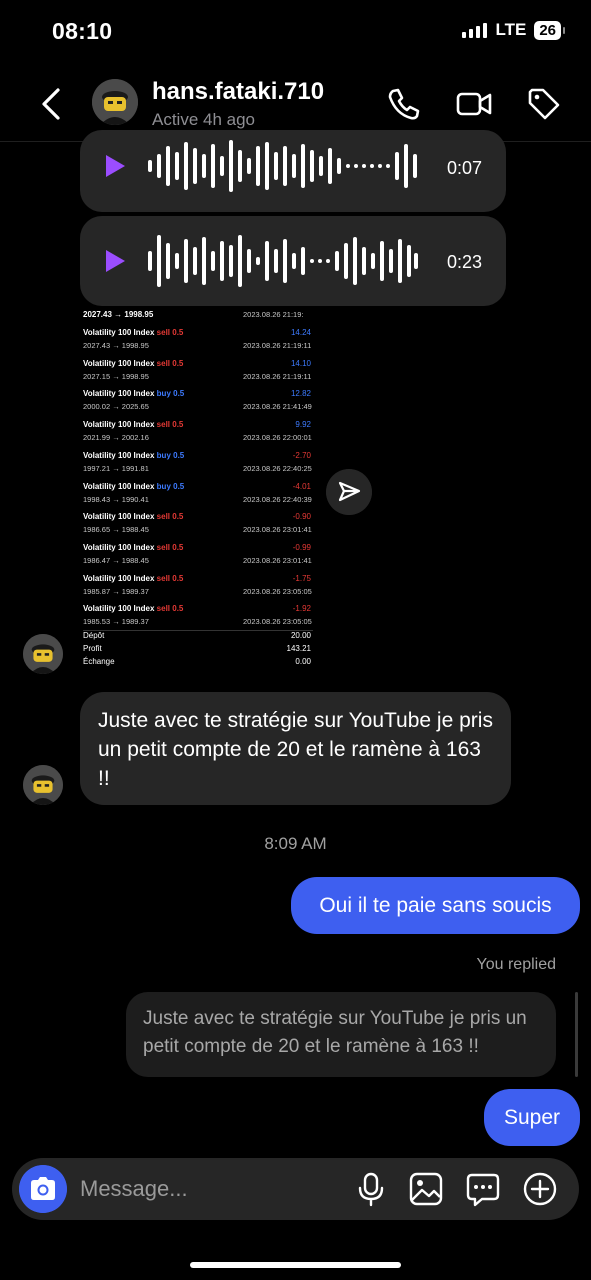 Image resolution: width=591 pixels, height=1280 pixels. What do you see at coordinates (474, 104) in the screenshot?
I see `video-call-icon` at bounding box center [474, 104].